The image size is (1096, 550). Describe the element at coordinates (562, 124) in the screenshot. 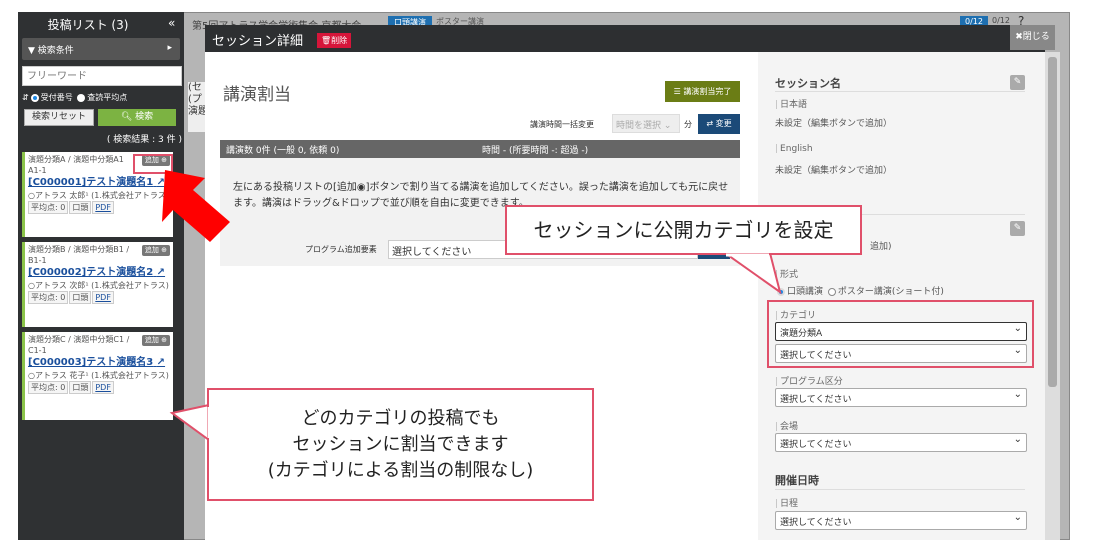

I see `bulk-time-label: 講演時間一括変更` at that location.